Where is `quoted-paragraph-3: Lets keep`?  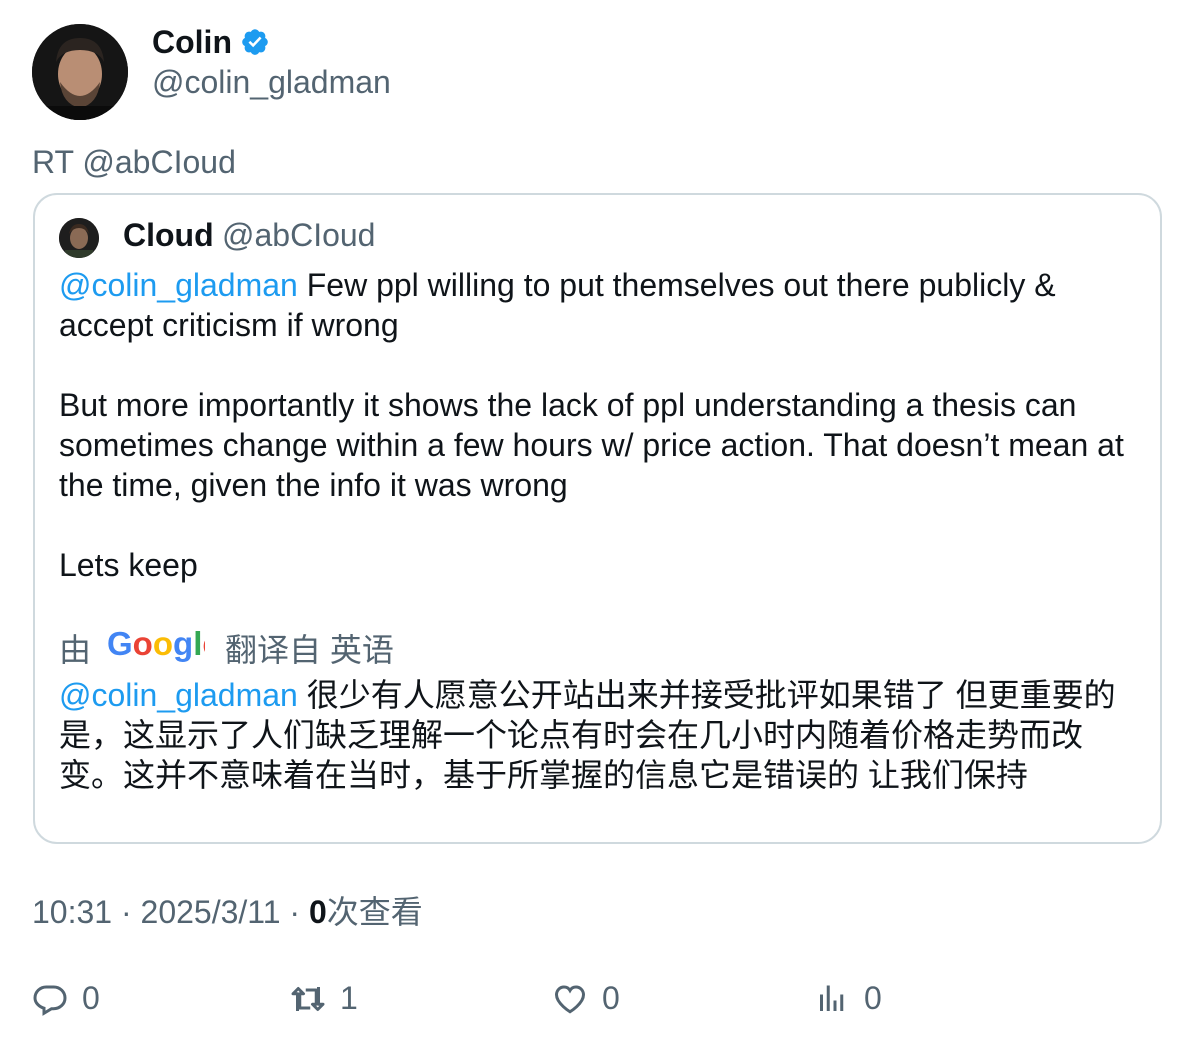
quoted-paragraph-3: Lets keep is located at coordinates (128, 565).